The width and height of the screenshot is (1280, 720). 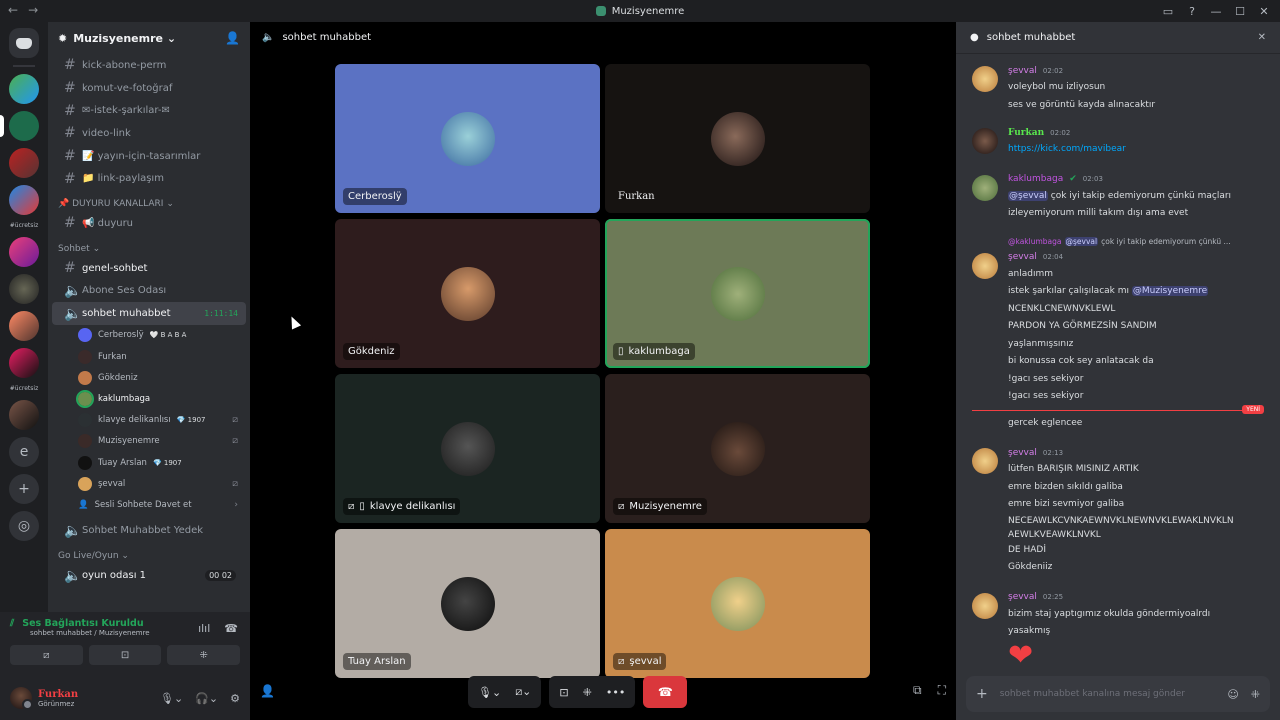 What do you see at coordinates (467, 603) in the screenshot?
I see `participant-tile: Tuay Arslan` at bounding box center [467, 603].